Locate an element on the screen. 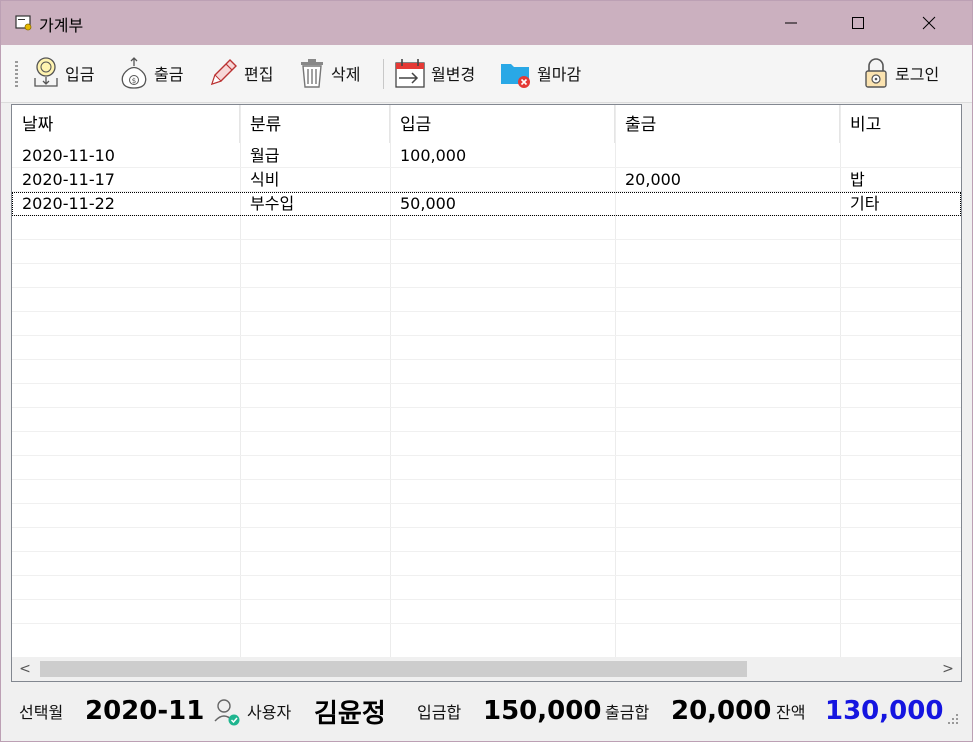  close-icon is located at coordinates (929, 23).